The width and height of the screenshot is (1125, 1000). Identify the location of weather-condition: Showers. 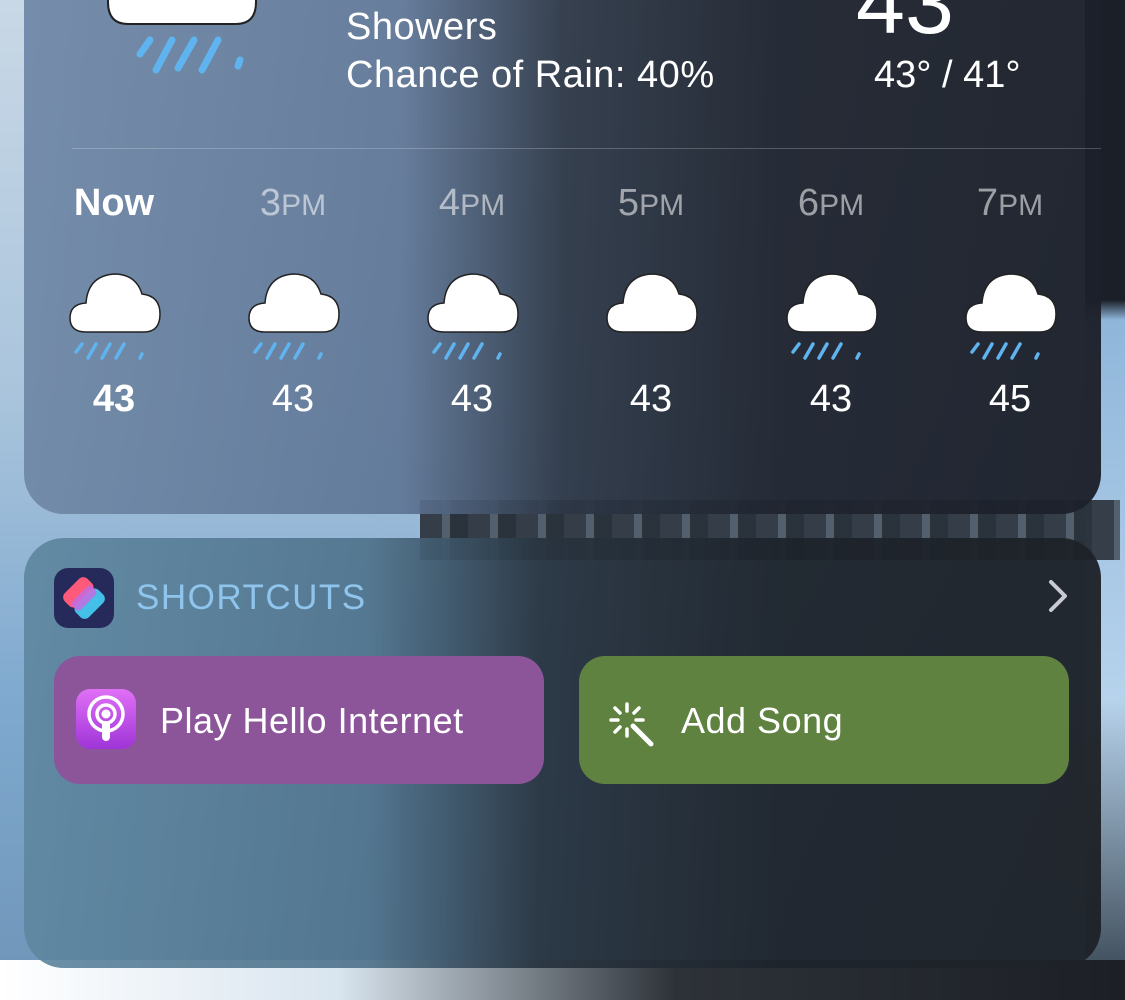
(422, 27).